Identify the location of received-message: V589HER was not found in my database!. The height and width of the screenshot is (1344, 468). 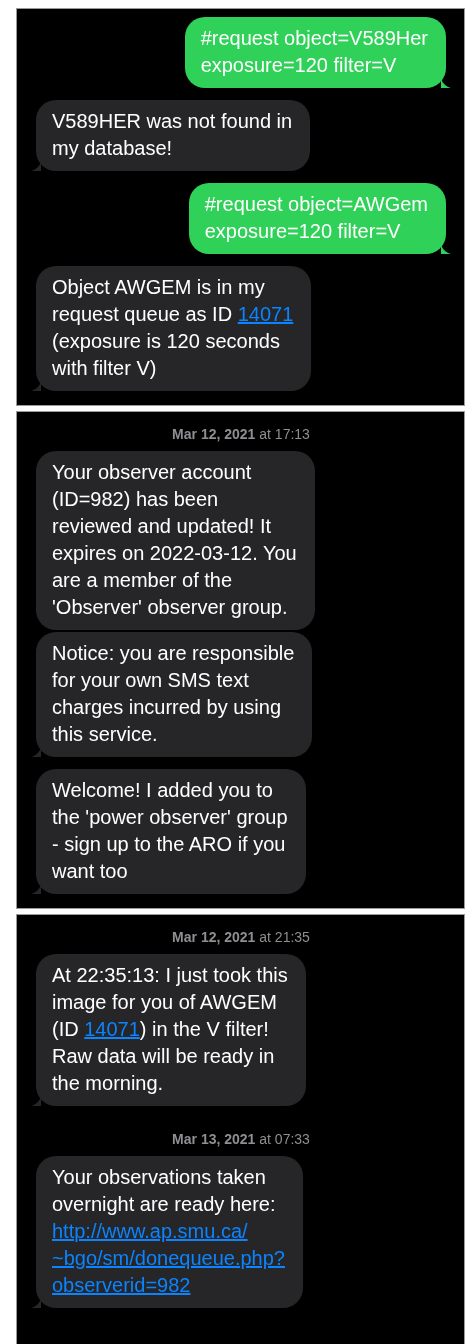
(173, 135).